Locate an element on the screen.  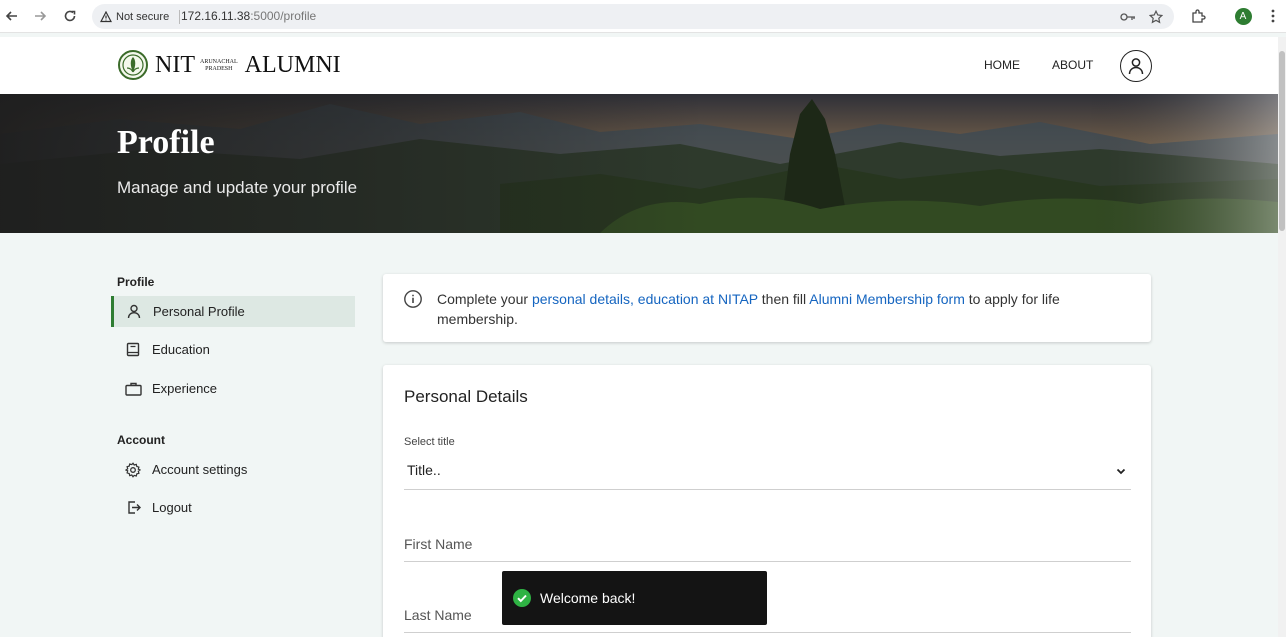
site-logo: NIT ARUNACHAL PRADESH ALUMNI is located at coordinates (229, 65).